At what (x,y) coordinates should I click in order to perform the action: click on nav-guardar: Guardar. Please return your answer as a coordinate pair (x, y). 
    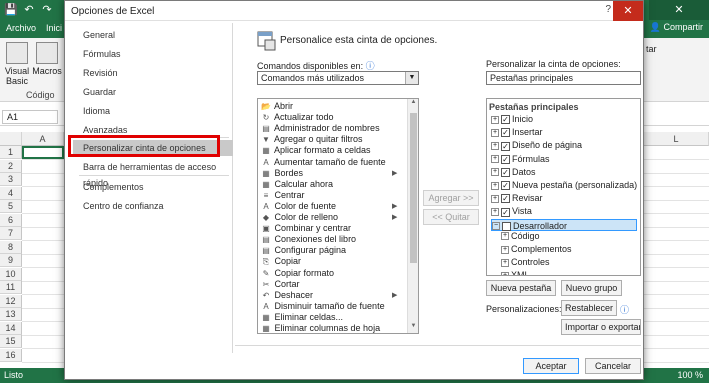
    Looking at the image, I should click on (153, 92).